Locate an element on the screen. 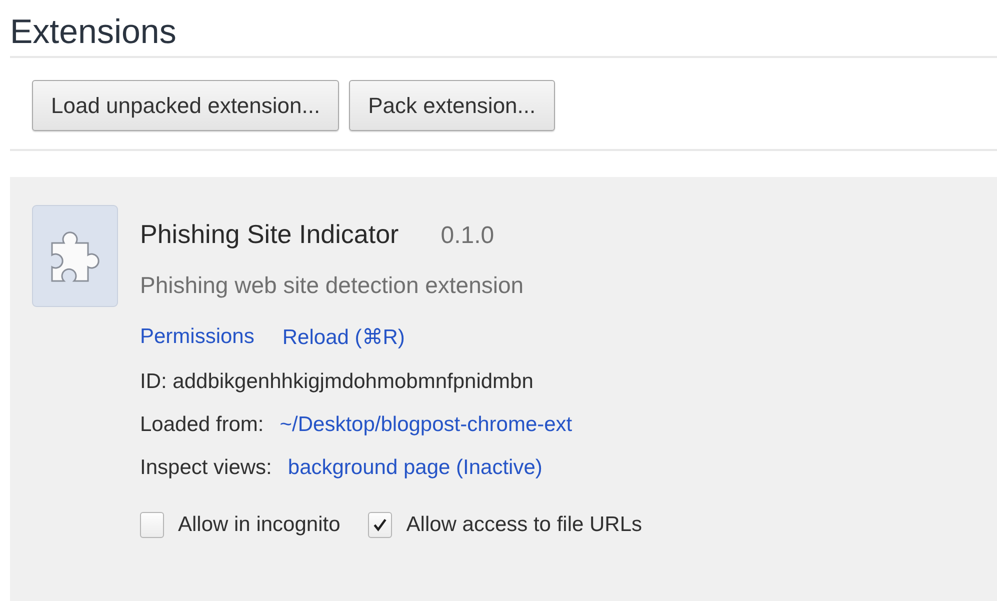  extension-name: Phishing Site Indicator is located at coordinates (269, 234).